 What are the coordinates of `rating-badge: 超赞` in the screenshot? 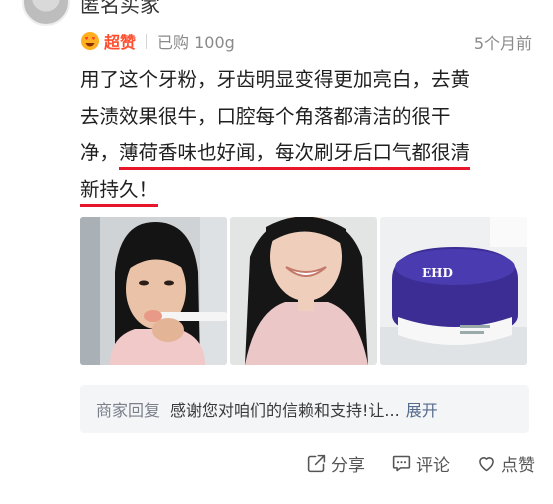 It's located at (120, 42).